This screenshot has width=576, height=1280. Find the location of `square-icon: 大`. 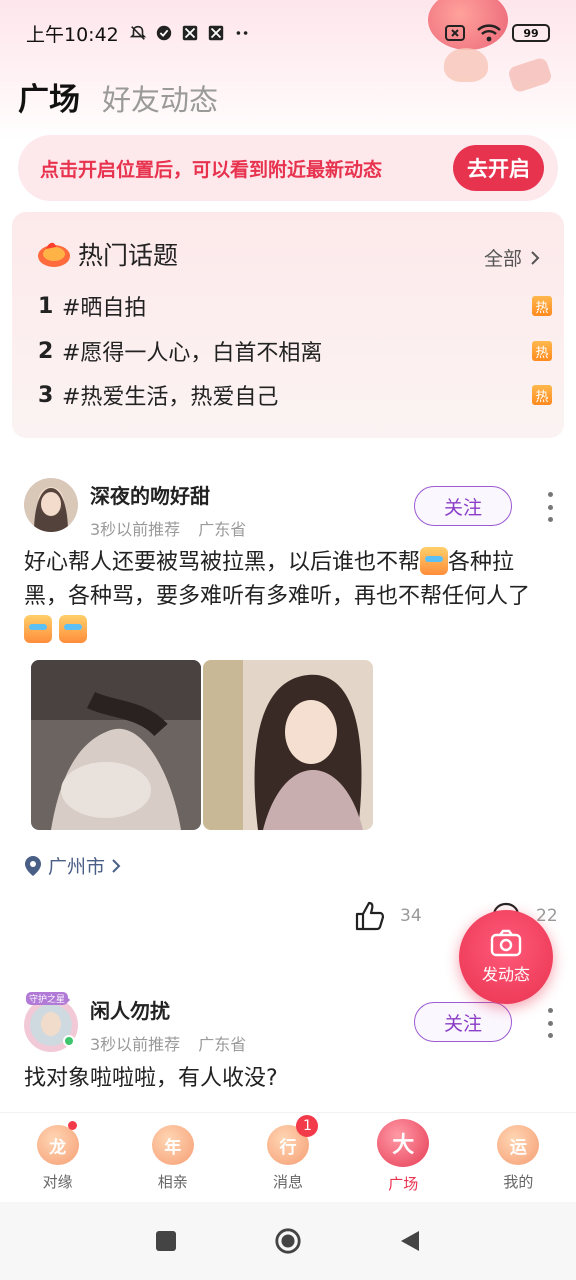

square-icon: 大 is located at coordinates (403, 1143).